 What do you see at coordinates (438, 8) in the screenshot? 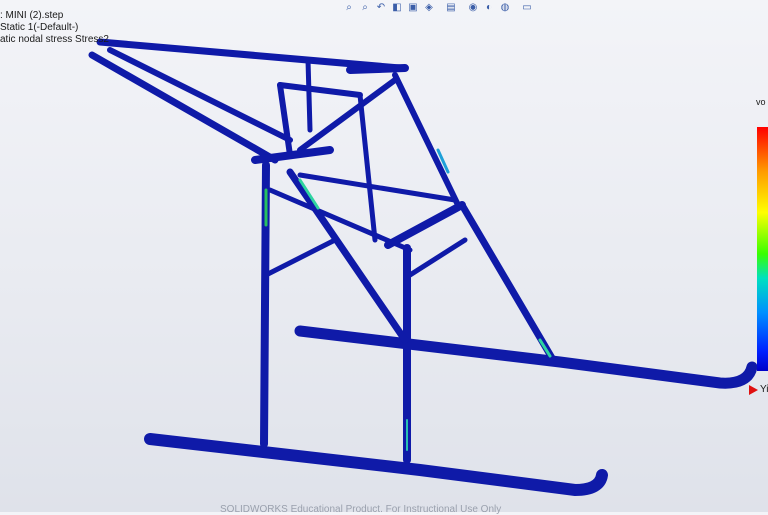
I see `heads-up-view-toolbar: ⌕ ⌕ ↶ ◧ ▣ ◈ ▤ ◉ ◐ ◍ ▭` at bounding box center [438, 8].